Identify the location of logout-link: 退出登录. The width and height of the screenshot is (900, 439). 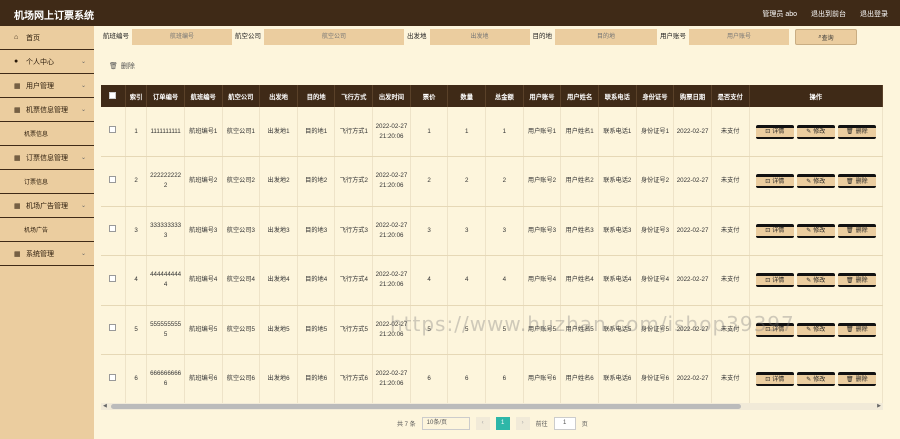
(874, 14).